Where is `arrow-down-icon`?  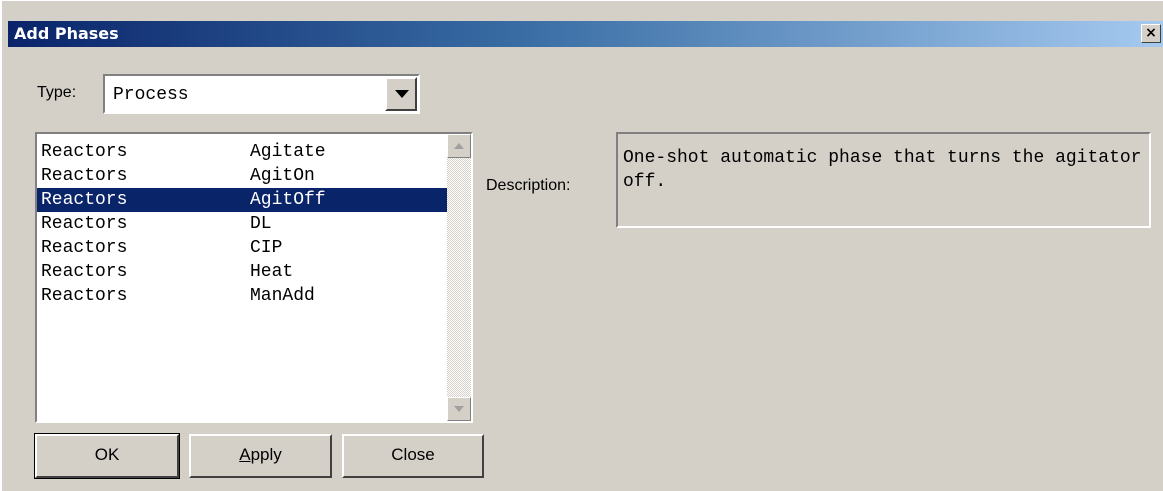
arrow-down-icon is located at coordinates (459, 409).